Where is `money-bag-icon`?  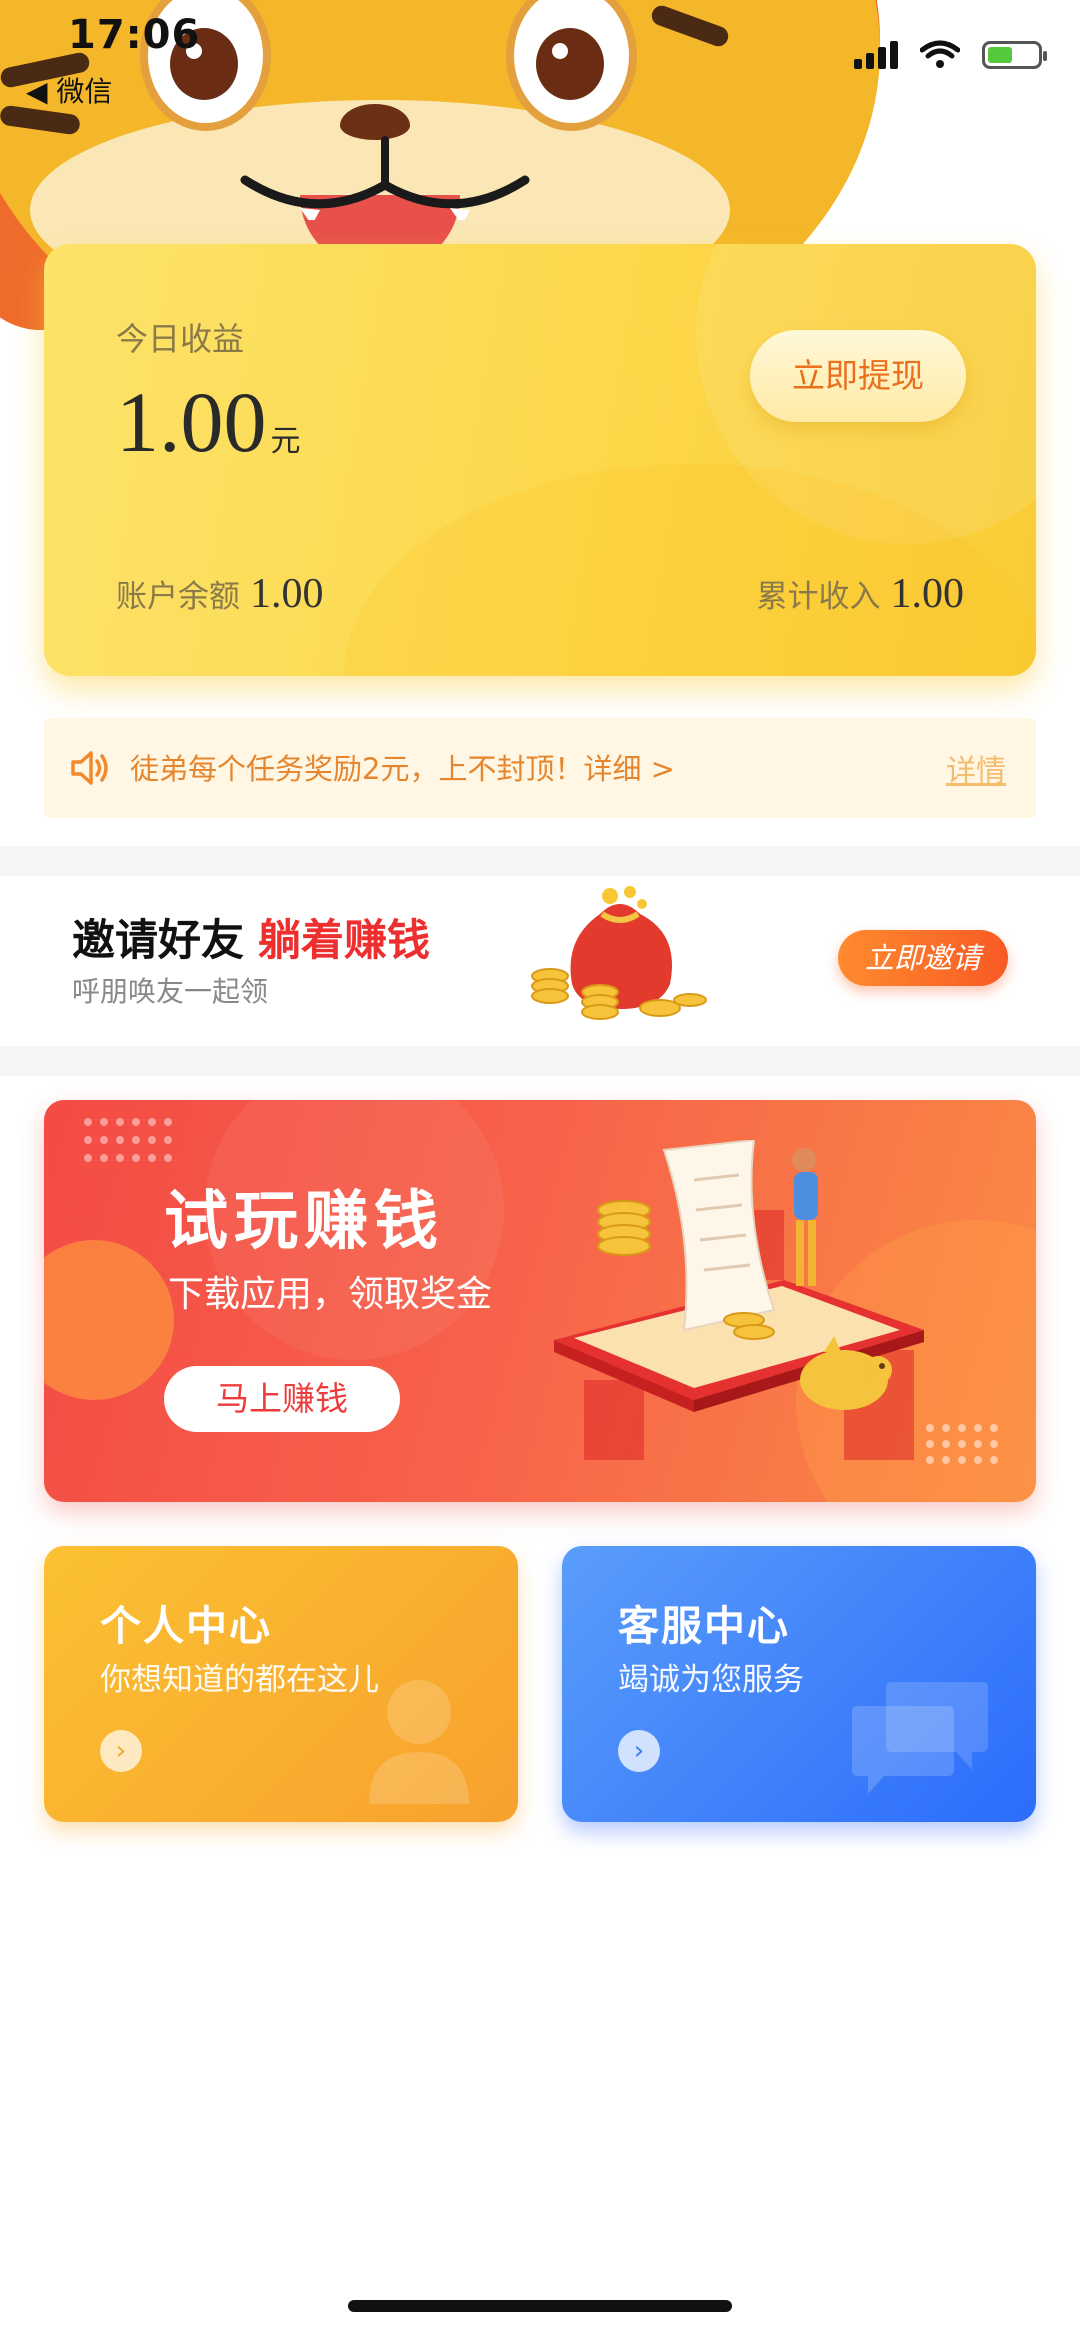 money-bag-icon is located at coordinates (619, 953).